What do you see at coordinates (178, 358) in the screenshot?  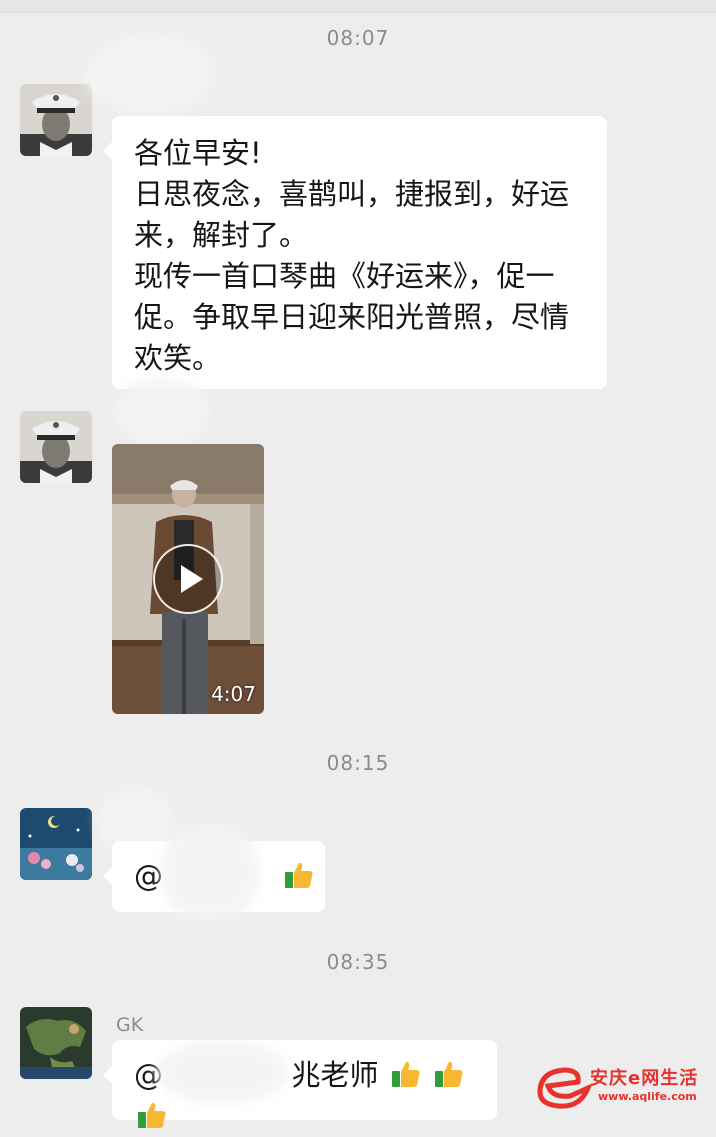 I see `message-text-line: 欢笑。` at bounding box center [178, 358].